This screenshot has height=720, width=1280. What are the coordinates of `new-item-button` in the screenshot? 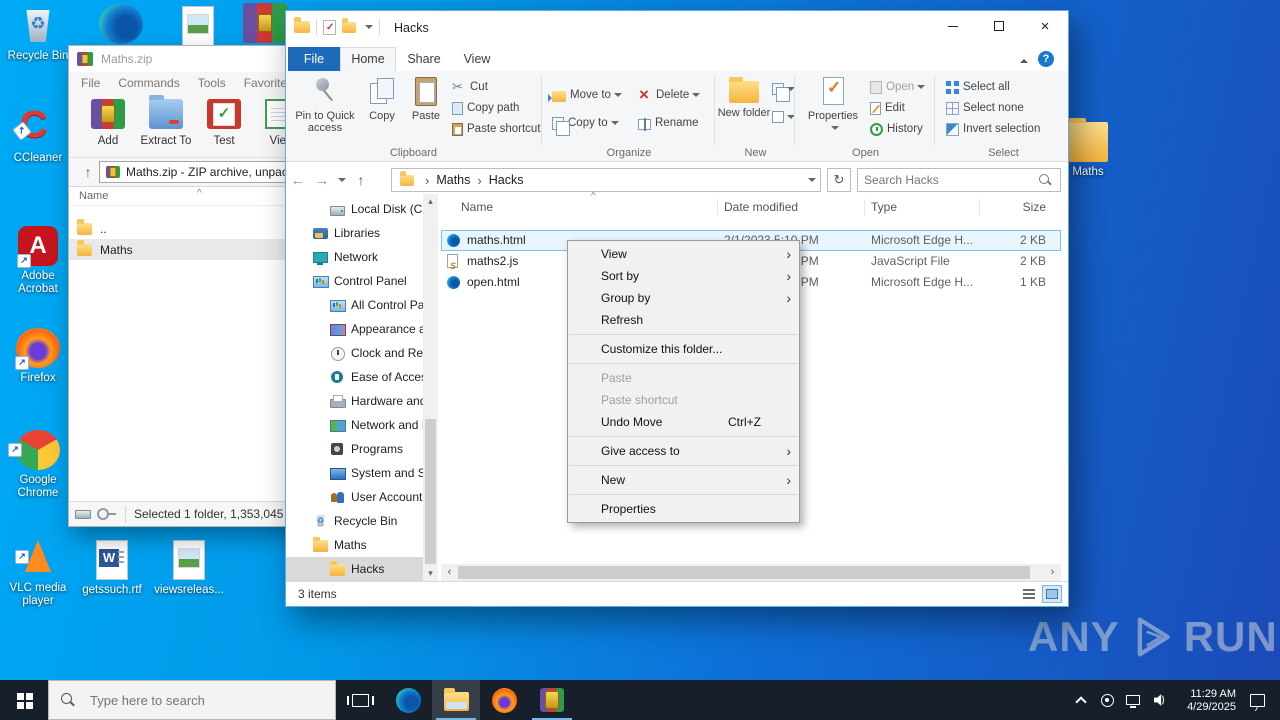 It's located at (783, 91).